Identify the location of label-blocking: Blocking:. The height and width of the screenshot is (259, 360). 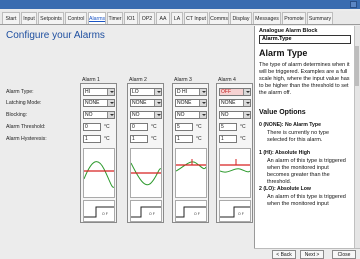
(17, 115).